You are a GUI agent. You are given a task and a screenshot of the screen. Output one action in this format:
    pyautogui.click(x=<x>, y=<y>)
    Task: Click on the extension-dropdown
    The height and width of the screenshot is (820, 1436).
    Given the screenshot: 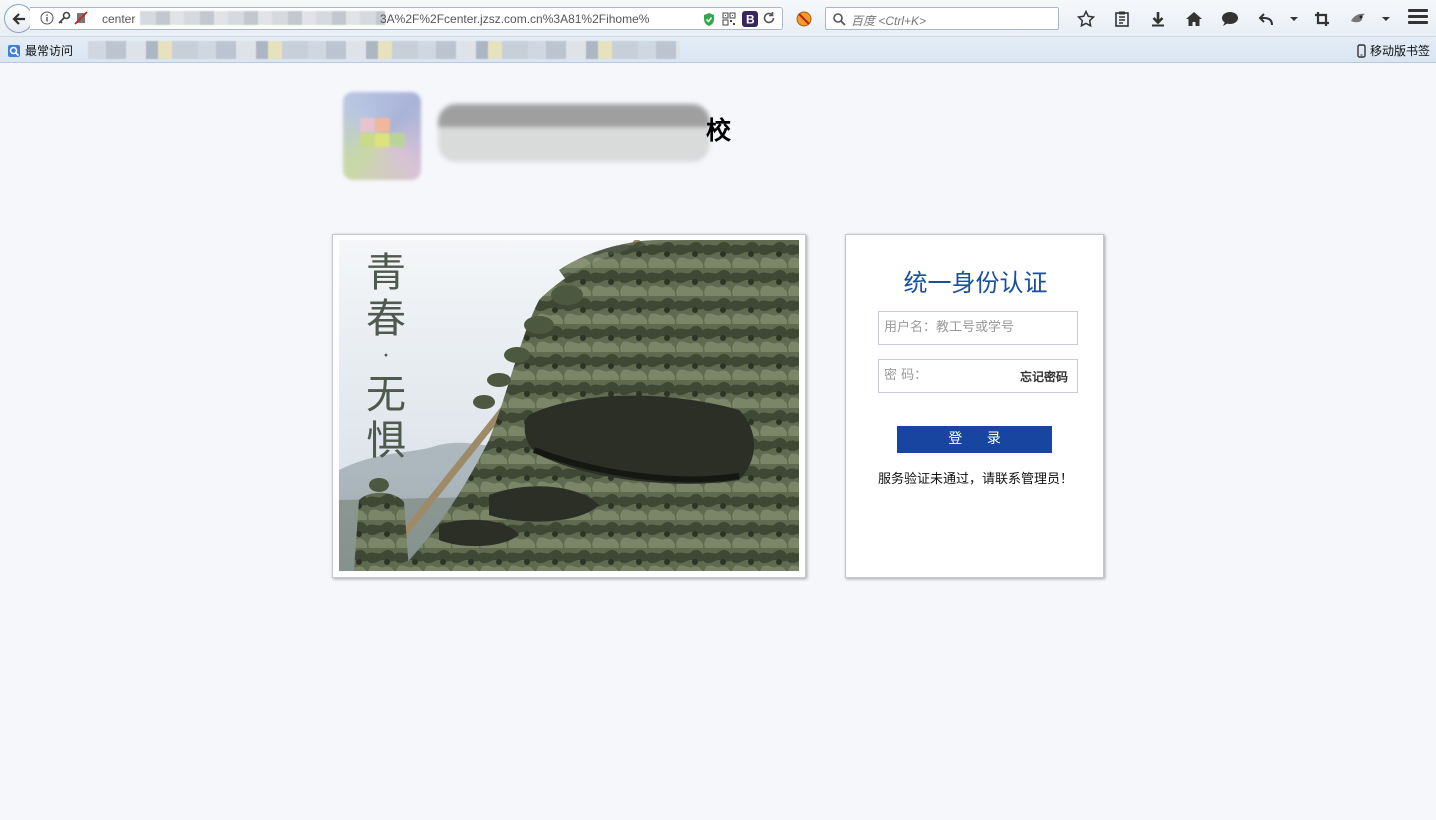 What is the action you would take?
    pyautogui.click(x=1386, y=19)
    